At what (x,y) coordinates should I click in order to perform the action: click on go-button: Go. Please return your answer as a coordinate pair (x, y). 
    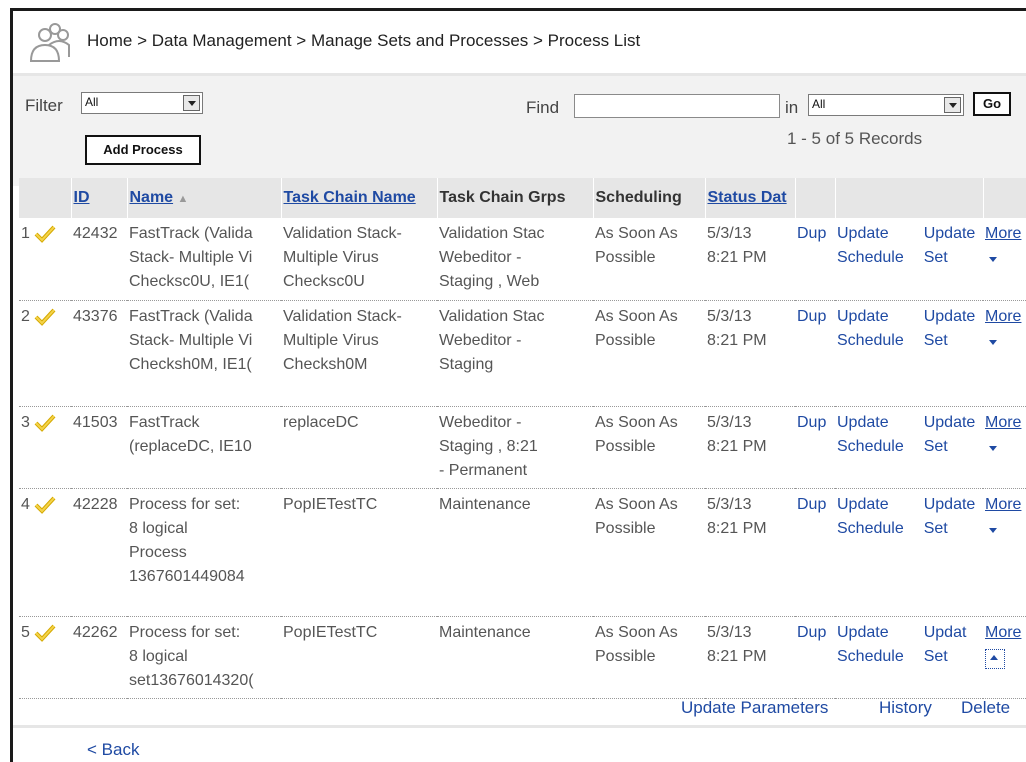
    Looking at the image, I should click on (992, 104).